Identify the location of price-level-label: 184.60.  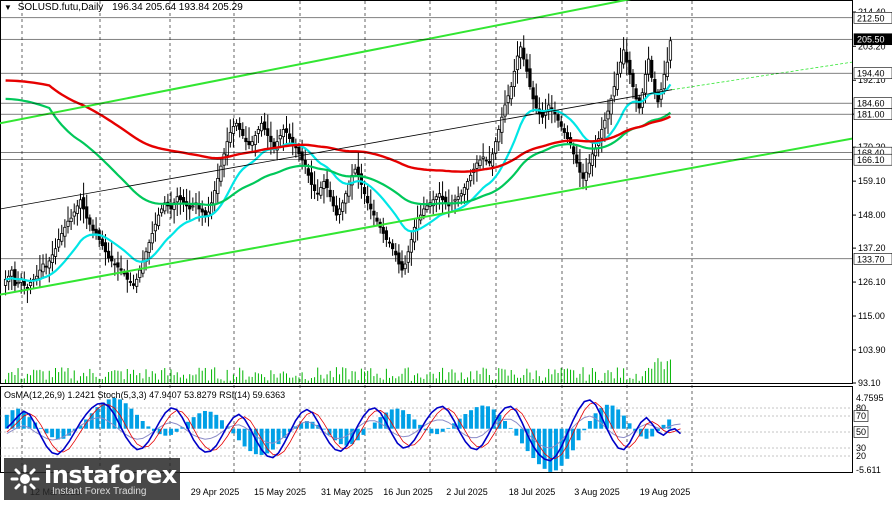
(871, 104).